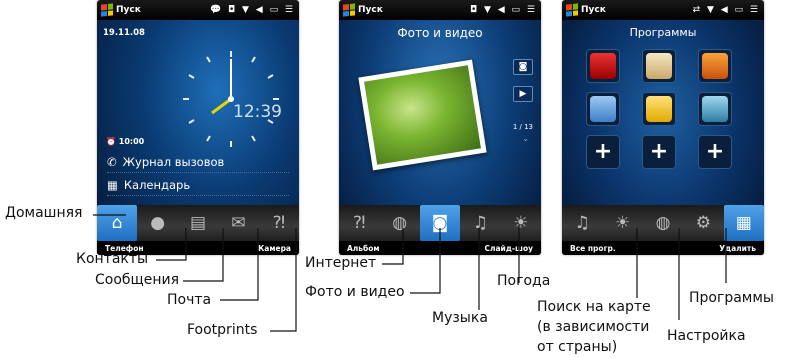 Image resolution: width=785 pixels, height=358 pixels. Describe the element at coordinates (577, 347) in the screenshot. I see `label-map-line3: от страны)` at that location.